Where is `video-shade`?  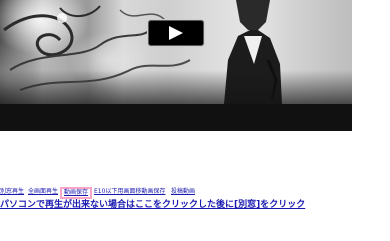
video-shade is located at coordinates (176, 87).